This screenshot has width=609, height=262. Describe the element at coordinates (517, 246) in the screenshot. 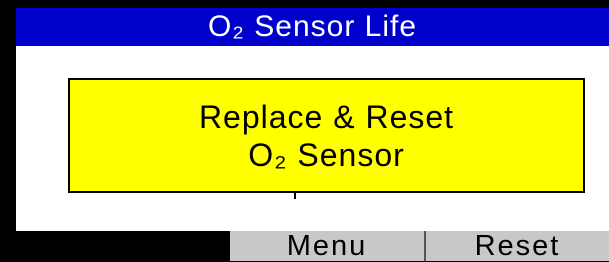

I see `reset-softkey: Reset` at that location.